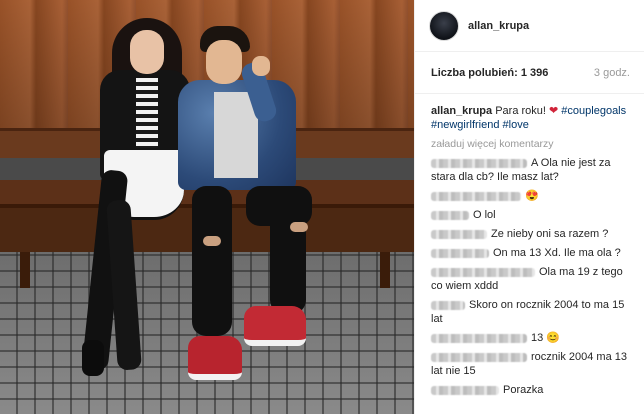 Image resolution: width=644 pixels, height=414 pixels. What do you see at coordinates (461, 111) in the screenshot?
I see `caption-author: allan_krupa` at bounding box center [461, 111].